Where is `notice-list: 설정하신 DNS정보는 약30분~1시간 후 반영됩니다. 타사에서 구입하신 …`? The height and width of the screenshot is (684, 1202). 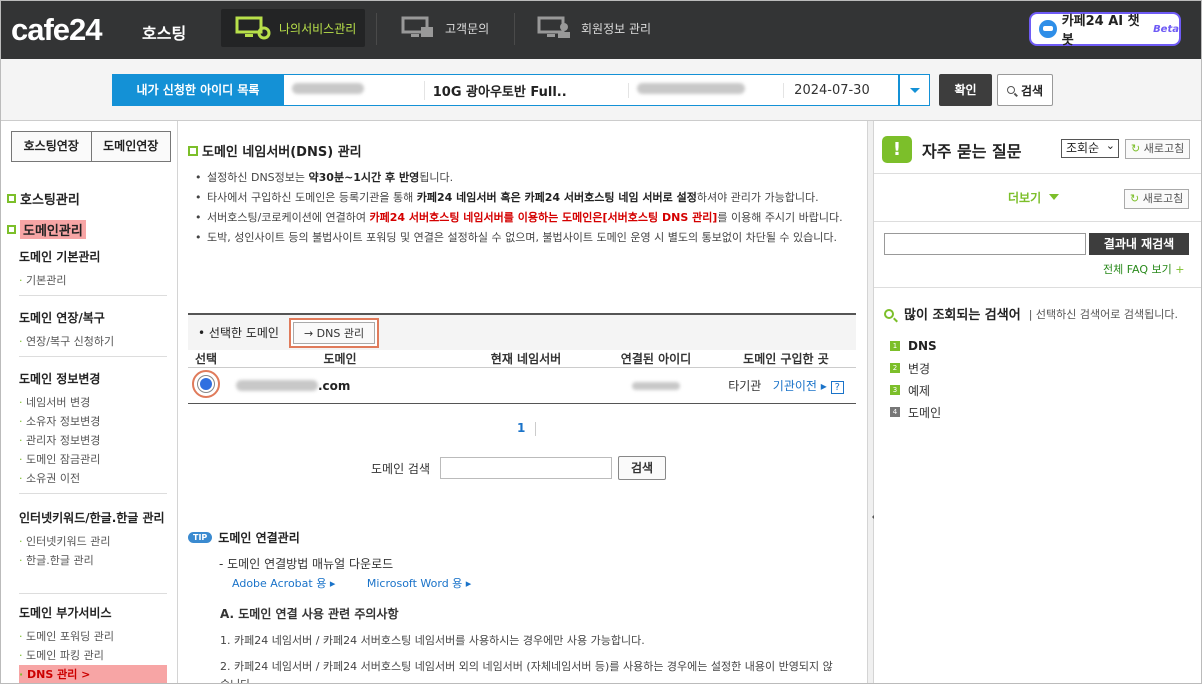 notice-list: 설정하신 DNS정보는 약30분~1시간 후 반영됩니다. 타사에서 구입하신 … is located at coordinates (525, 209).